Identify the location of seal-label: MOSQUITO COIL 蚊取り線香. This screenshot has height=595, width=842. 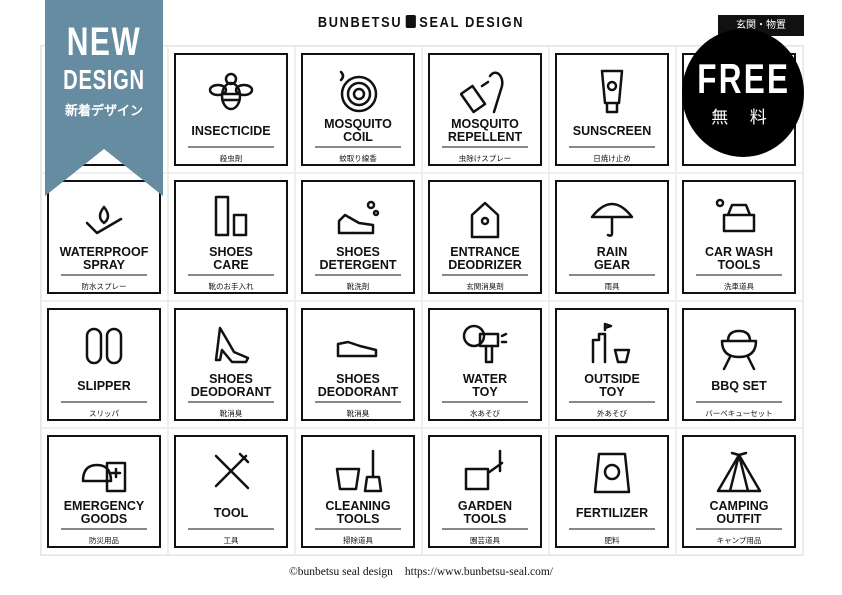
(358, 110).